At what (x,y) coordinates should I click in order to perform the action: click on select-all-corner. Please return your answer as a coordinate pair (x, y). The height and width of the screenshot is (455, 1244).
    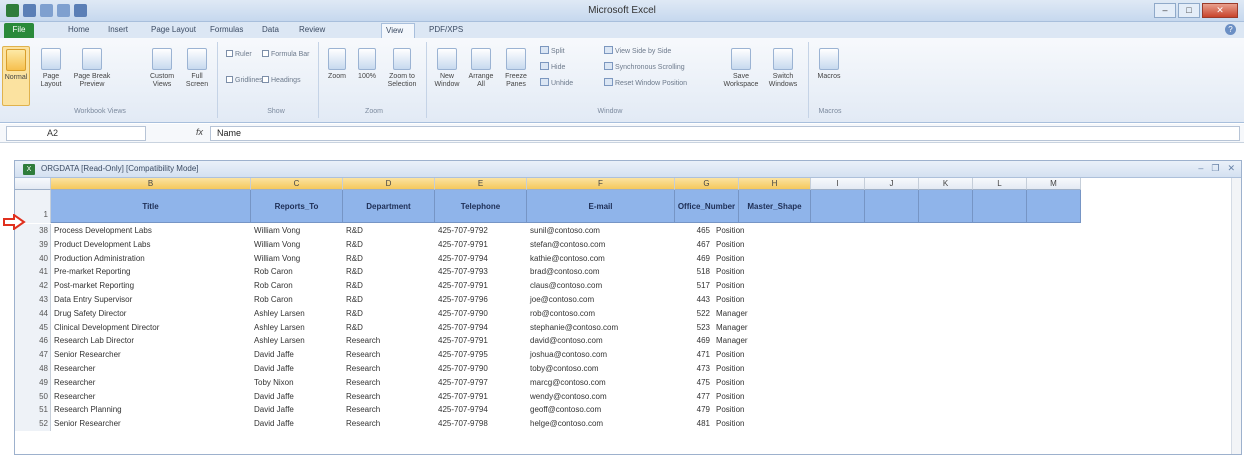
    Looking at the image, I should click on (33, 184).